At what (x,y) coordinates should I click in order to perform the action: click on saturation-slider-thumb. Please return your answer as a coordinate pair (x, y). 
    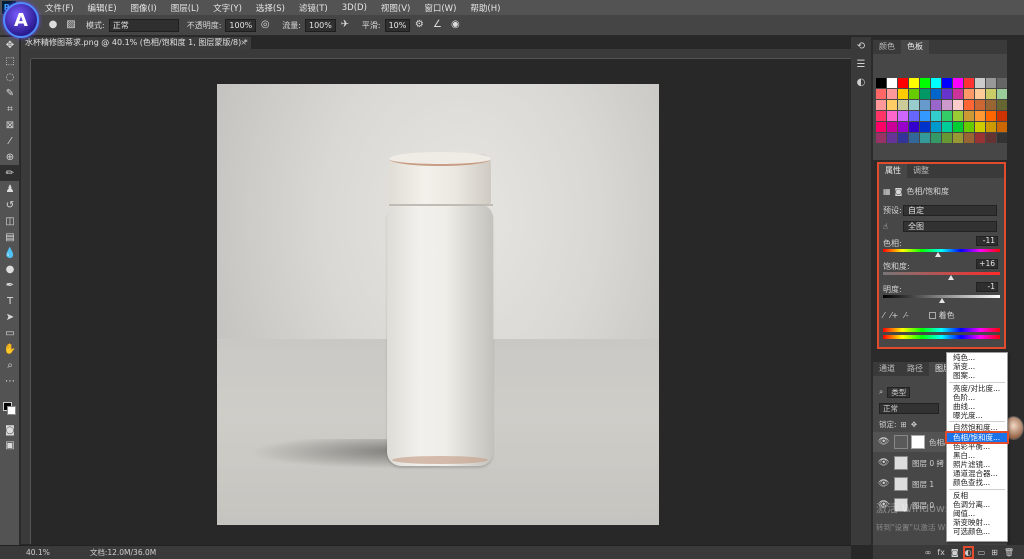
    Looking at the image, I should click on (950, 277).